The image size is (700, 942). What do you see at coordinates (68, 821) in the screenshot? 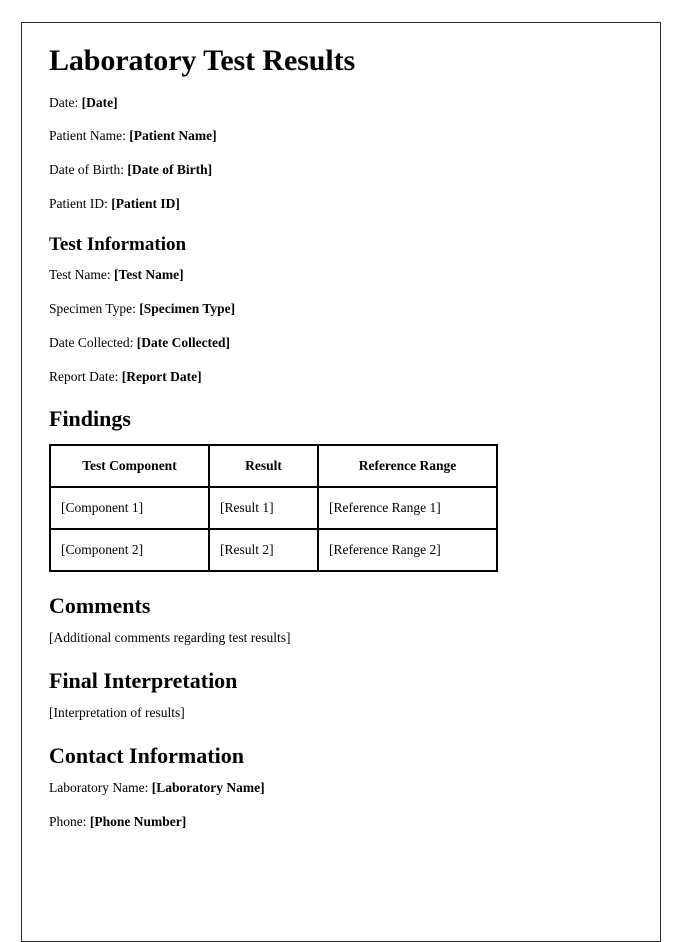
I see `field-phone-label: Phone:` at bounding box center [68, 821].